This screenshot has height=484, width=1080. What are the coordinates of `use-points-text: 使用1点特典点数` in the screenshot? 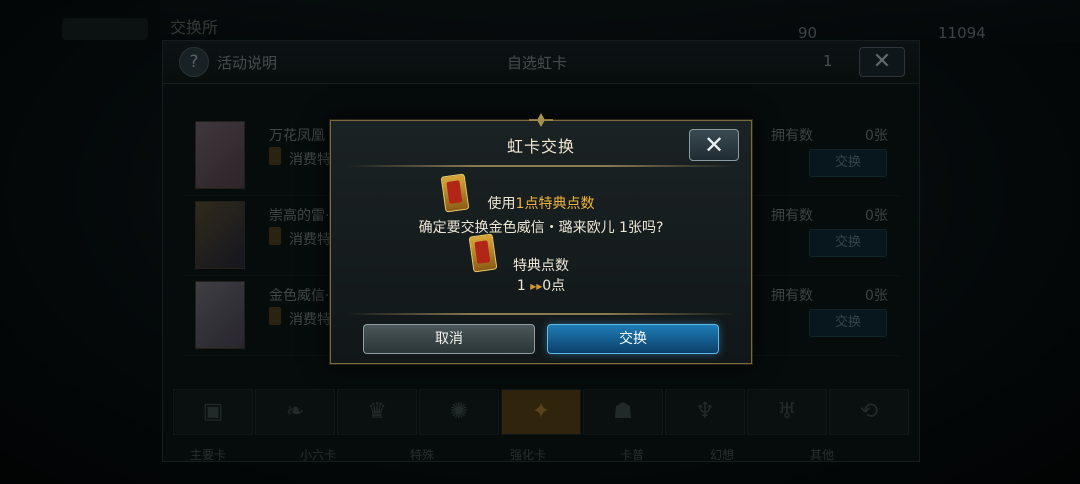 It's located at (541, 203).